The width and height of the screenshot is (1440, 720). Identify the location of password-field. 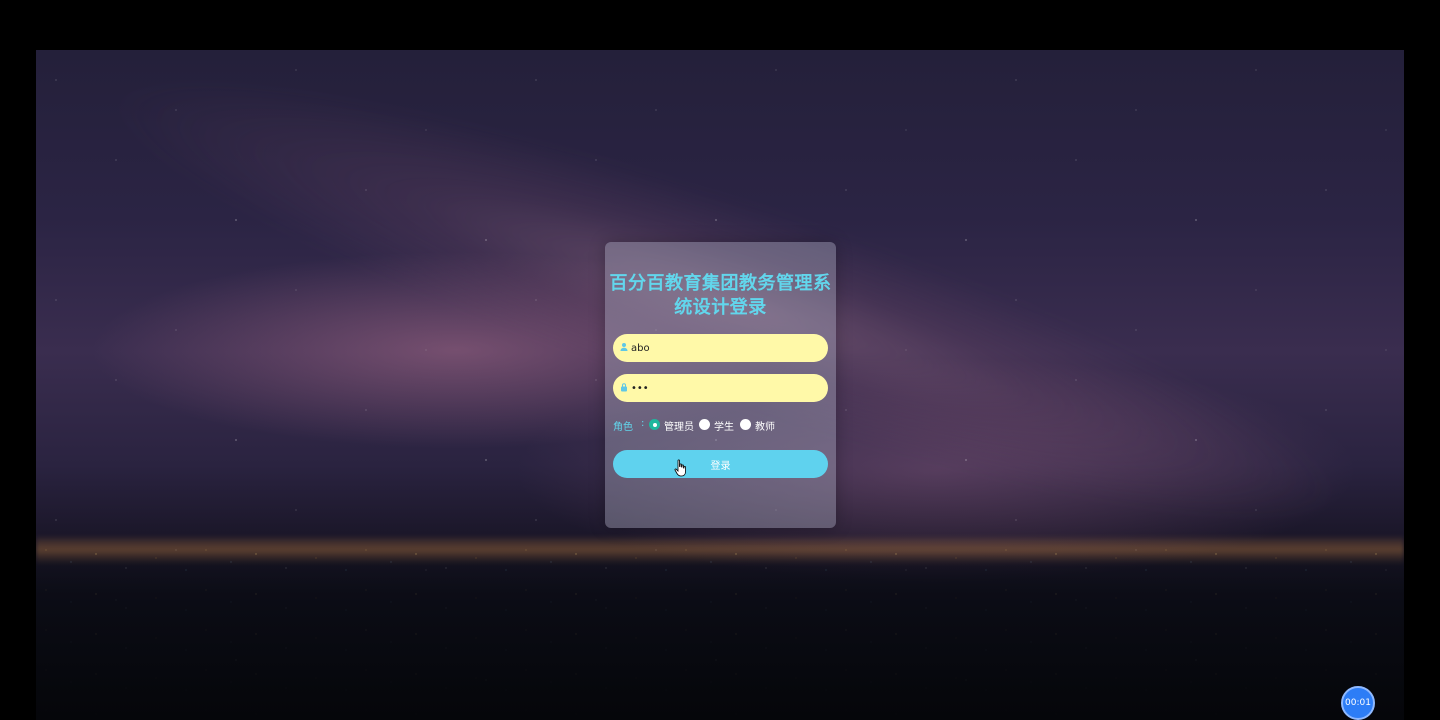
(720, 388).